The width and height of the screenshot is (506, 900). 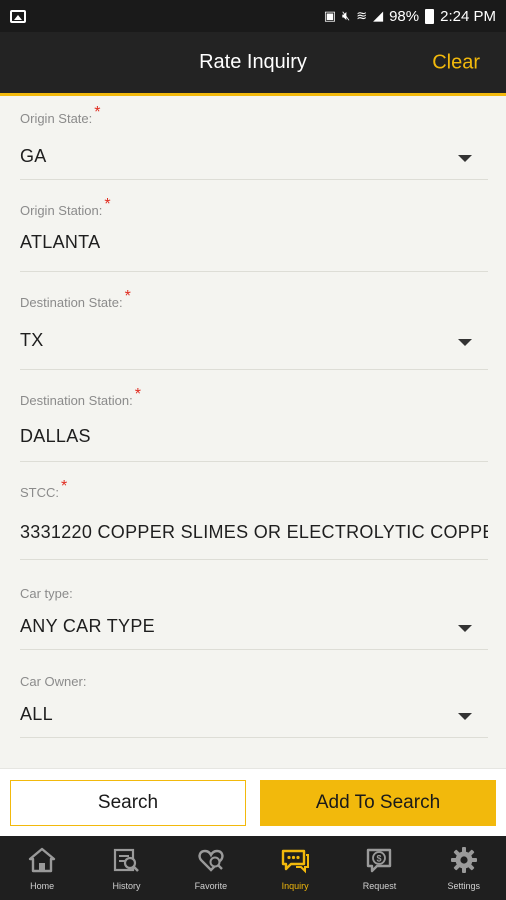 What do you see at coordinates (362, 15) in the screenshot?
I see `wifi-icon: ≋` at bounding box center [362, 15].